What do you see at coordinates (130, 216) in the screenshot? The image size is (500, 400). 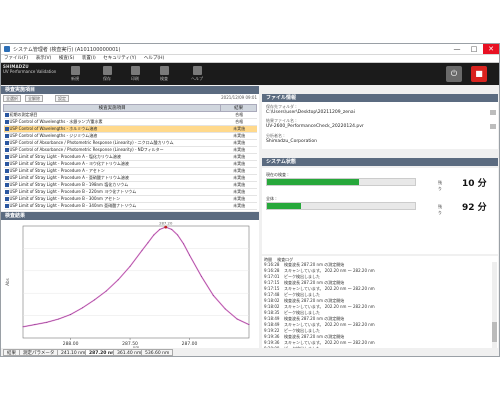 I see `result-panel-header: 検査結果` at bounding box center [130, 216].